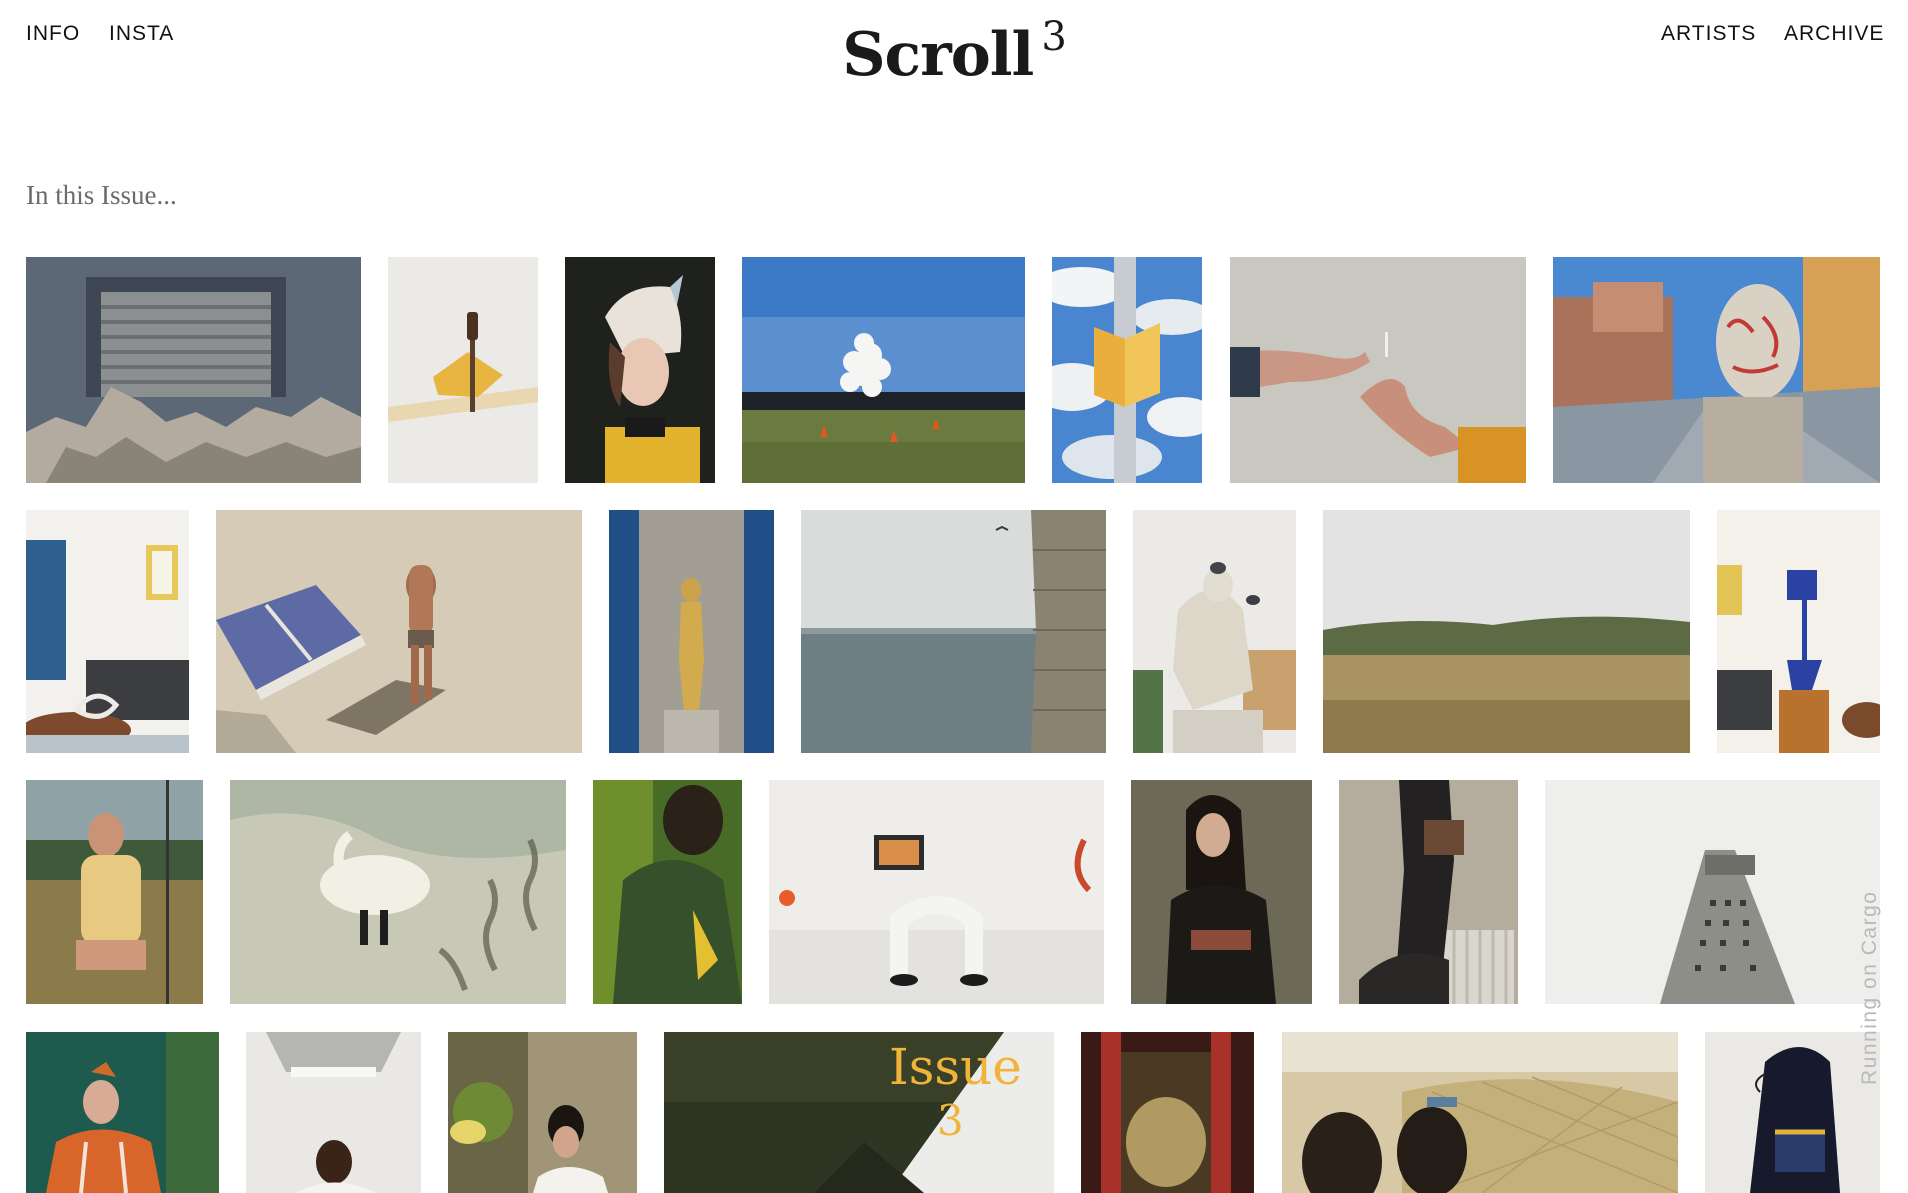  I want to click on thumb-balloons-field, so click(883, 370).